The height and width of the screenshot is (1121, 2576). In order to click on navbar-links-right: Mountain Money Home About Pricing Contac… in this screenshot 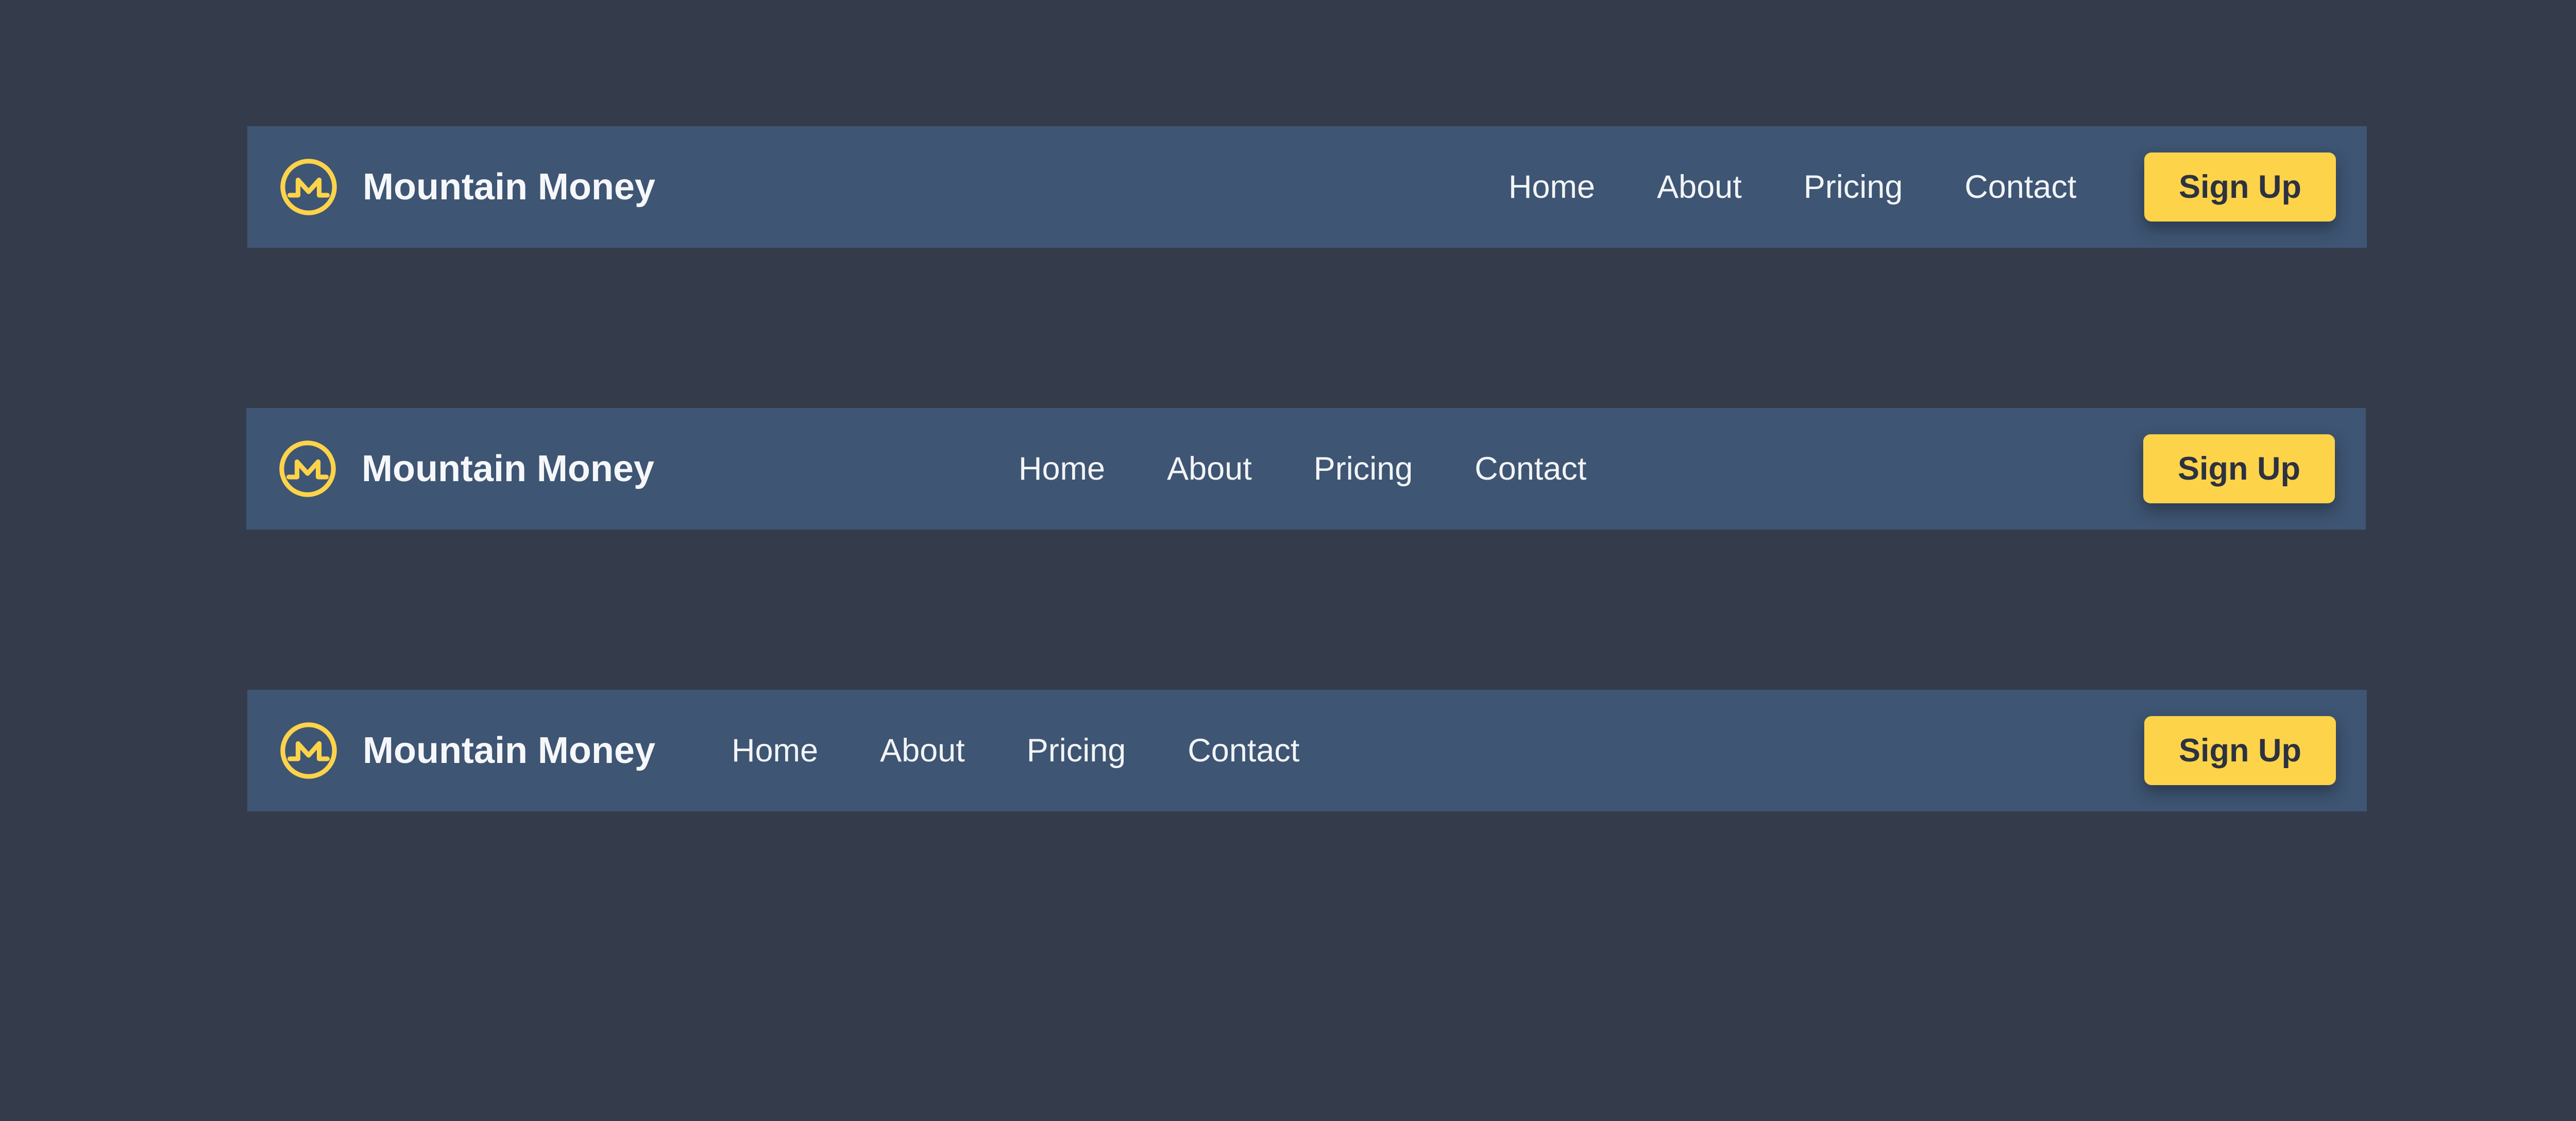, I will do `click(1307, 187)`.